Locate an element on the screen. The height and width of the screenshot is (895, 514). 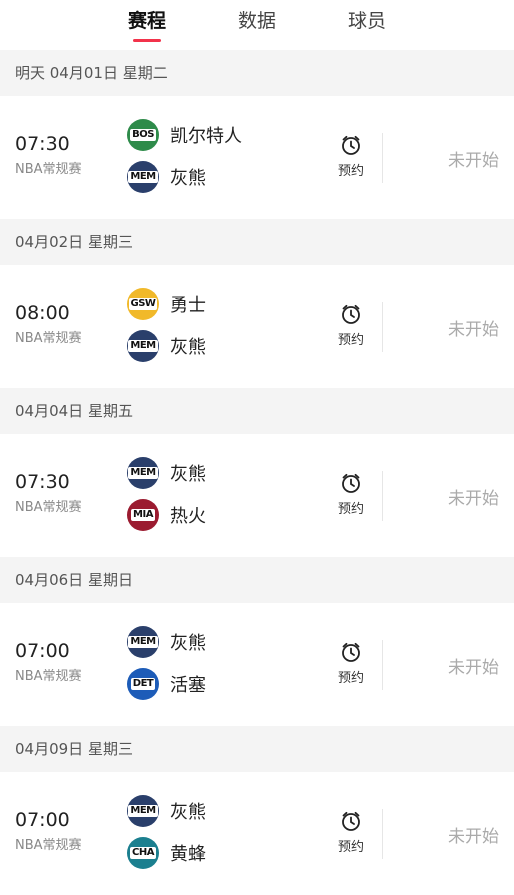
tab-label: 赛程 is located at coordinates (146, 21).